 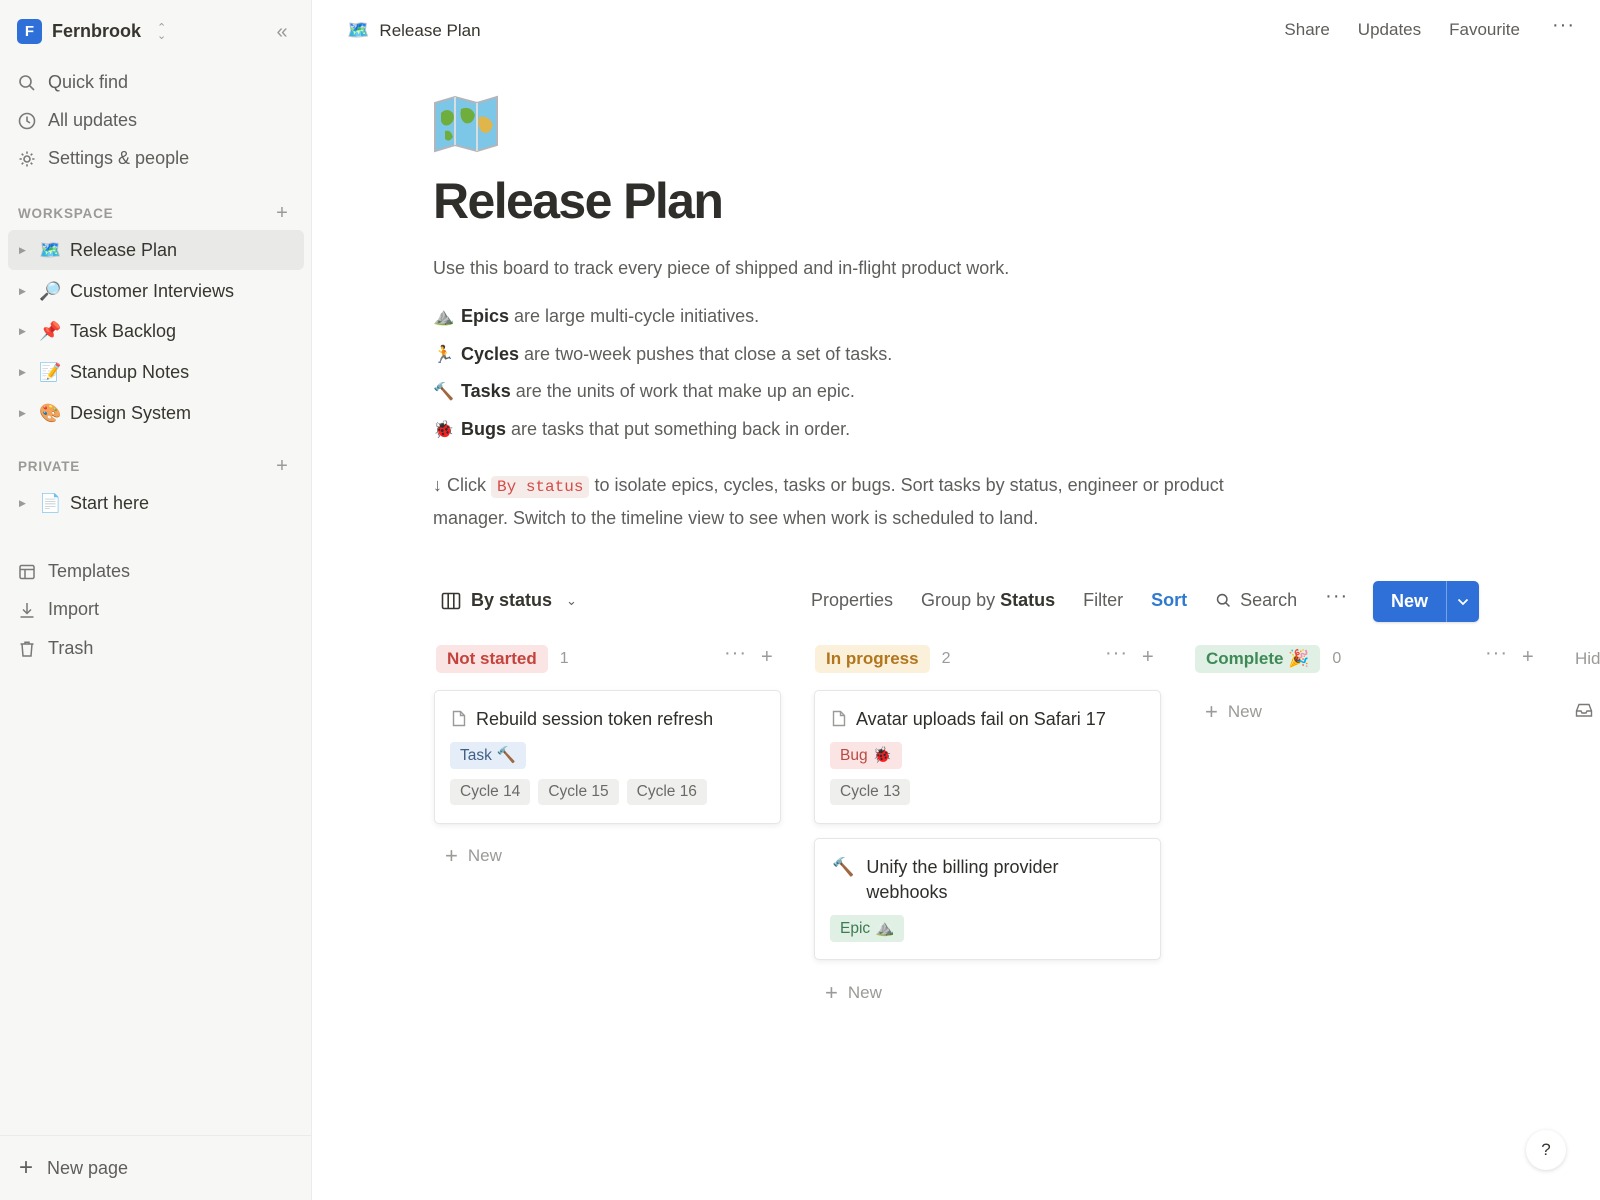 I want to click on status-badge: Complete 🎉, so click(x=1258, y=659).